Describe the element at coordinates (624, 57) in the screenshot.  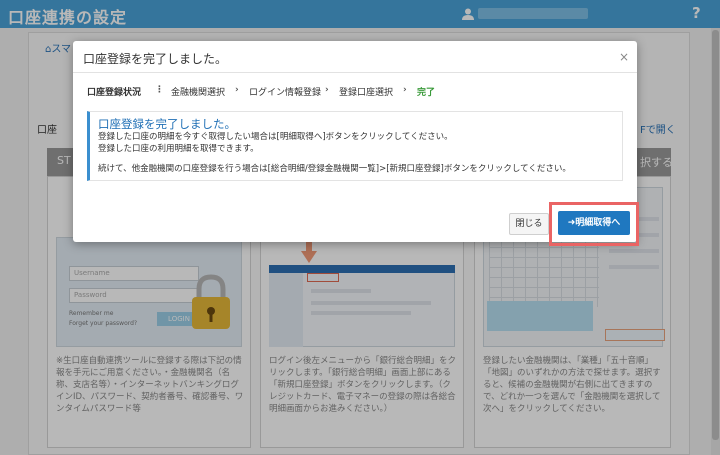
I see `close-icon: ×` at that location.